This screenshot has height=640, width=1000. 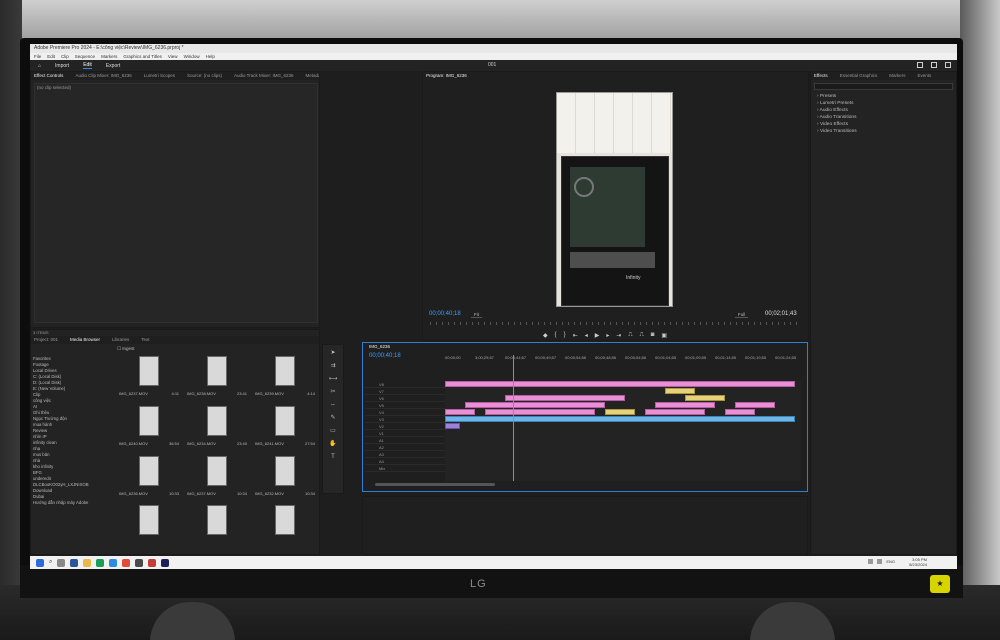 I want to click on ripple-edit-icon: ⟷, so click(x=333, y=379).